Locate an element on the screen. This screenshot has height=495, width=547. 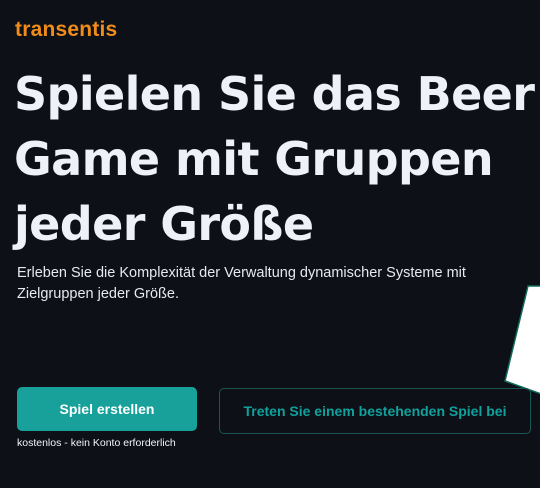
create-game-button: Spiel erstellen is located at coordinates (107, 409).